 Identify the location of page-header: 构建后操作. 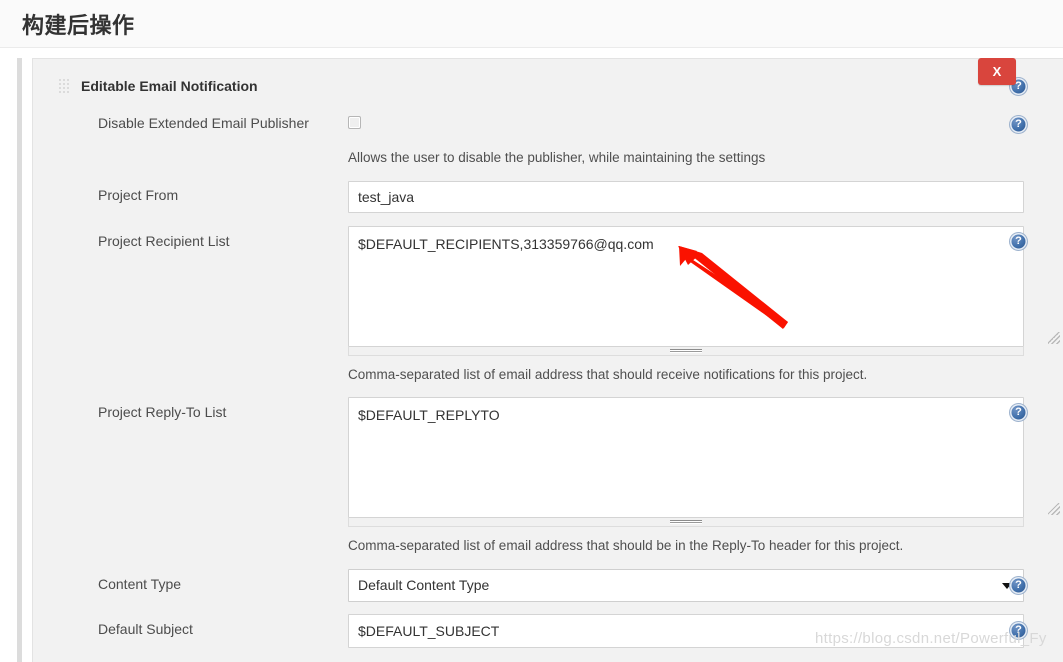
(531, 24).